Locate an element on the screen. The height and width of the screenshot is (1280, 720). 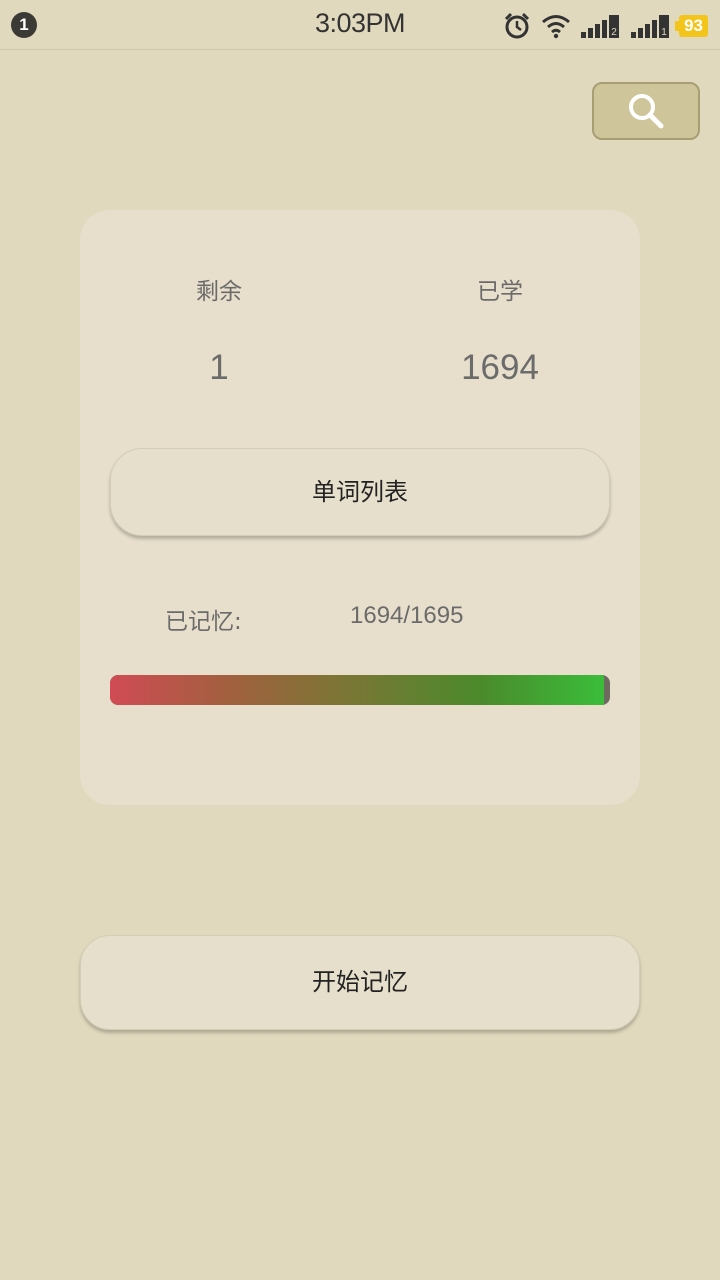
battery-icon: 93 is located at coordinates (691, 26).